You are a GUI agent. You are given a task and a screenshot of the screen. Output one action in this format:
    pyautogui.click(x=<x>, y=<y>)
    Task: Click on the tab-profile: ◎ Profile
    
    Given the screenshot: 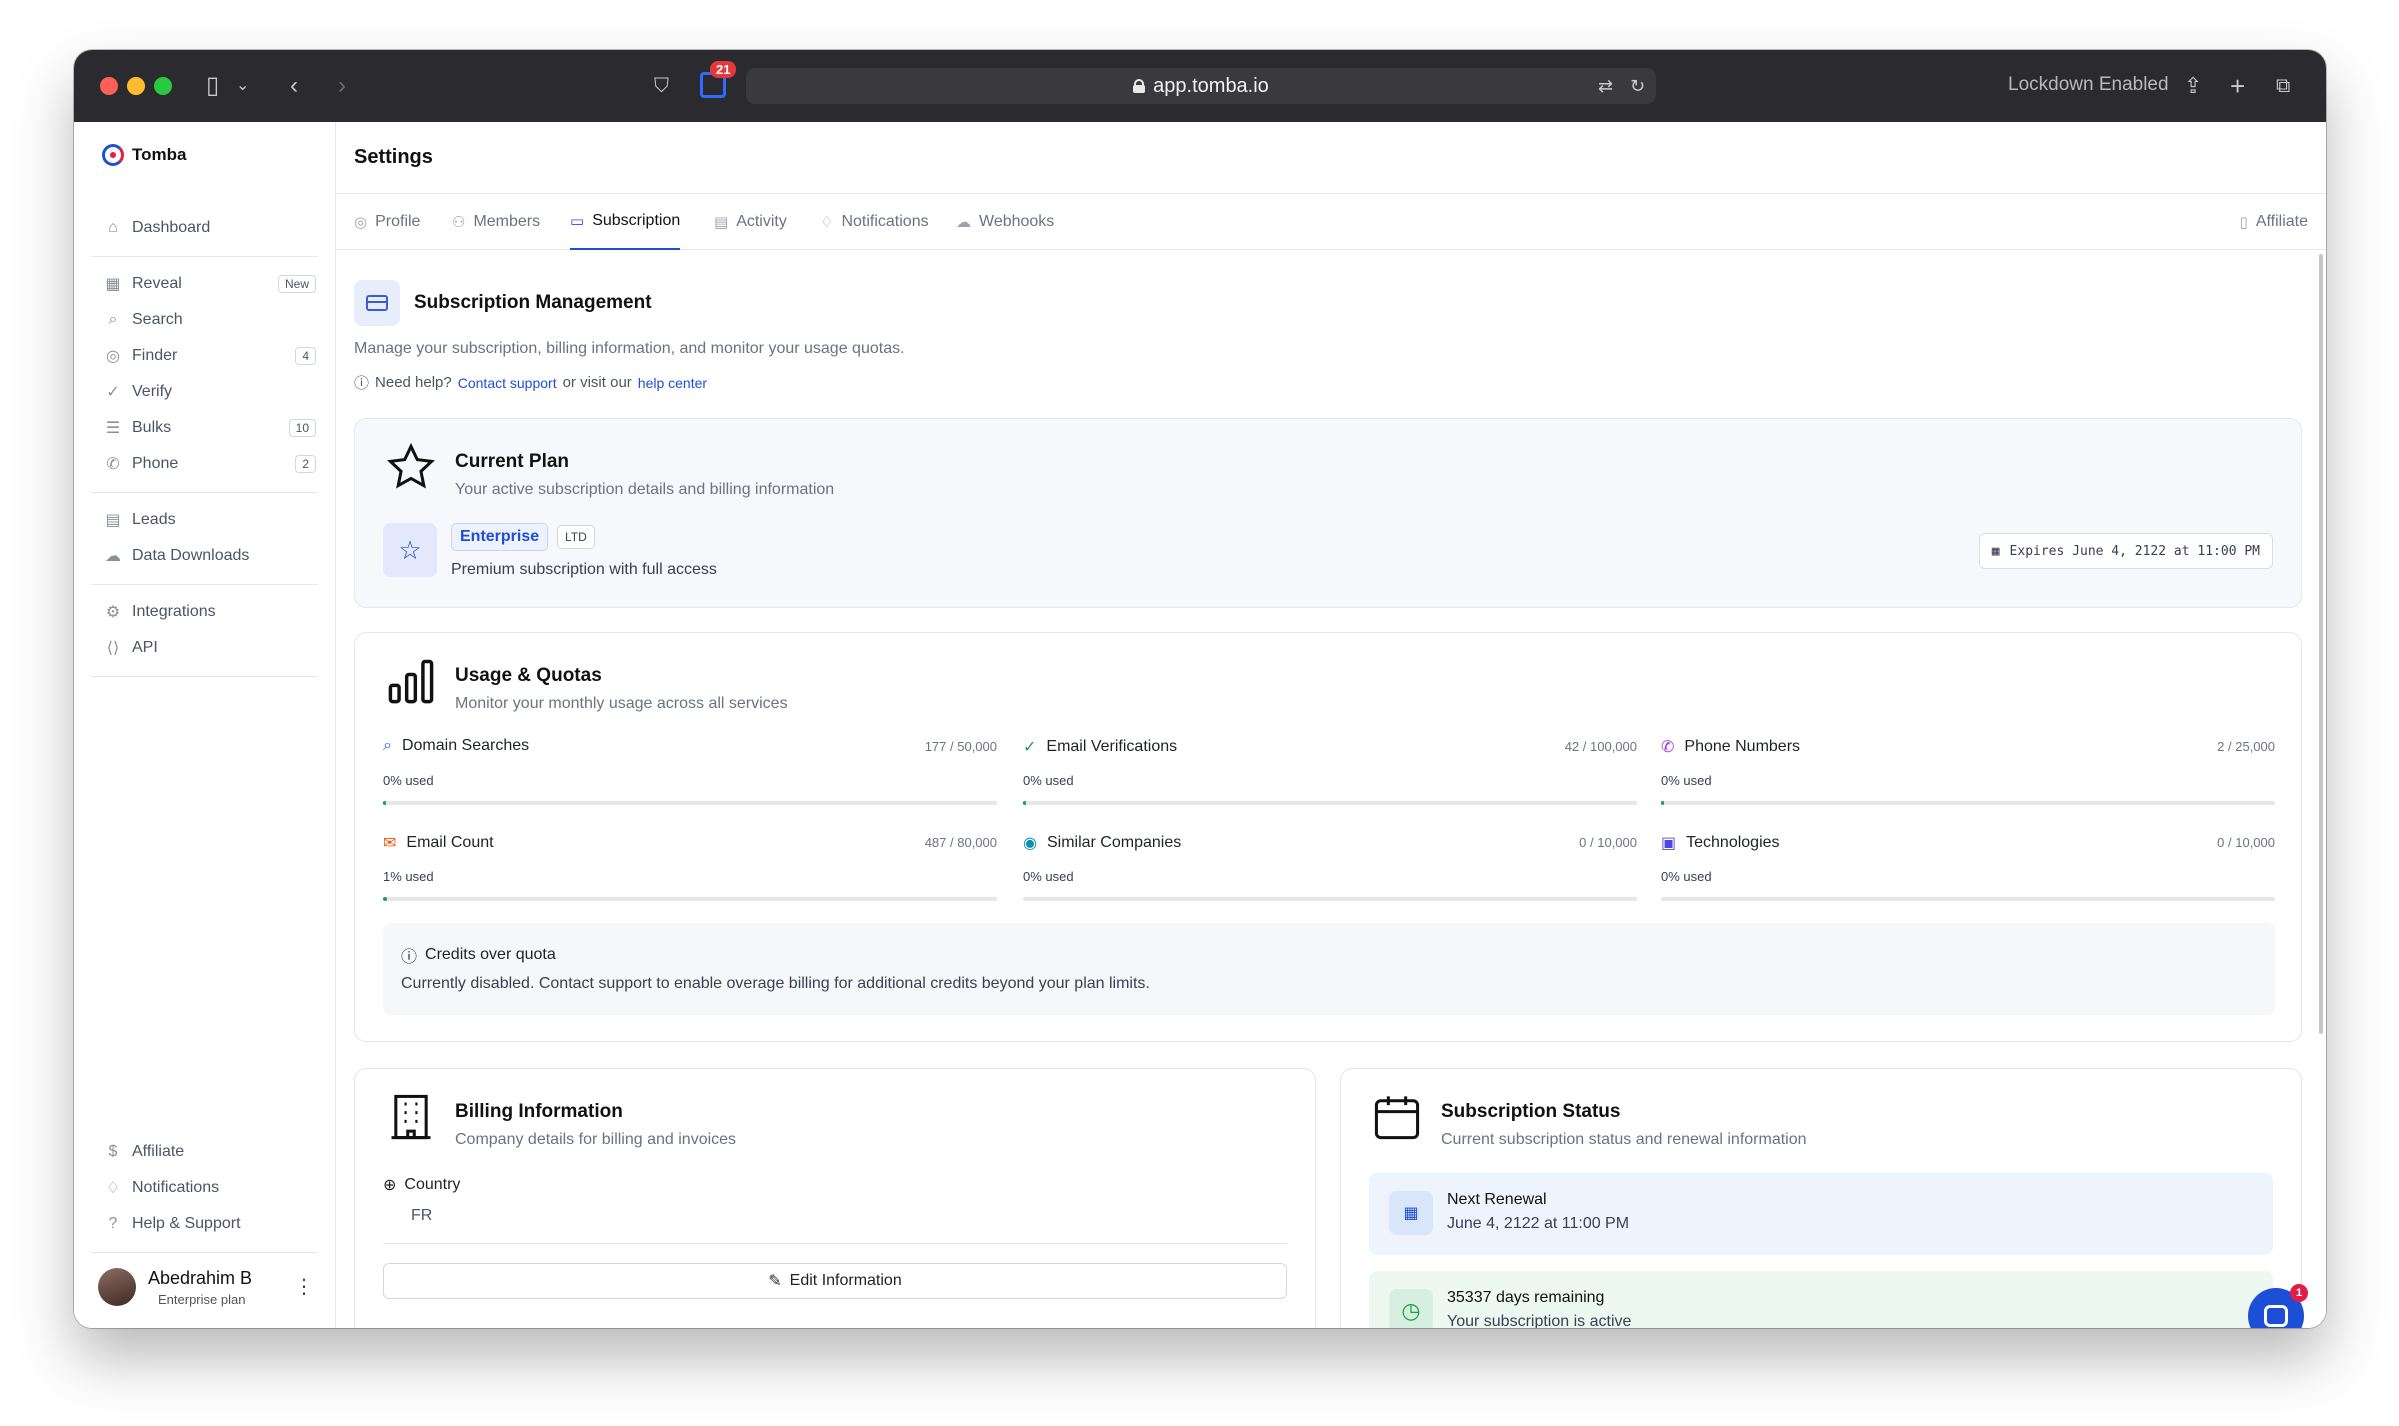 What is the action you would take?
    pyautogui.click(x=387, y=222)
    